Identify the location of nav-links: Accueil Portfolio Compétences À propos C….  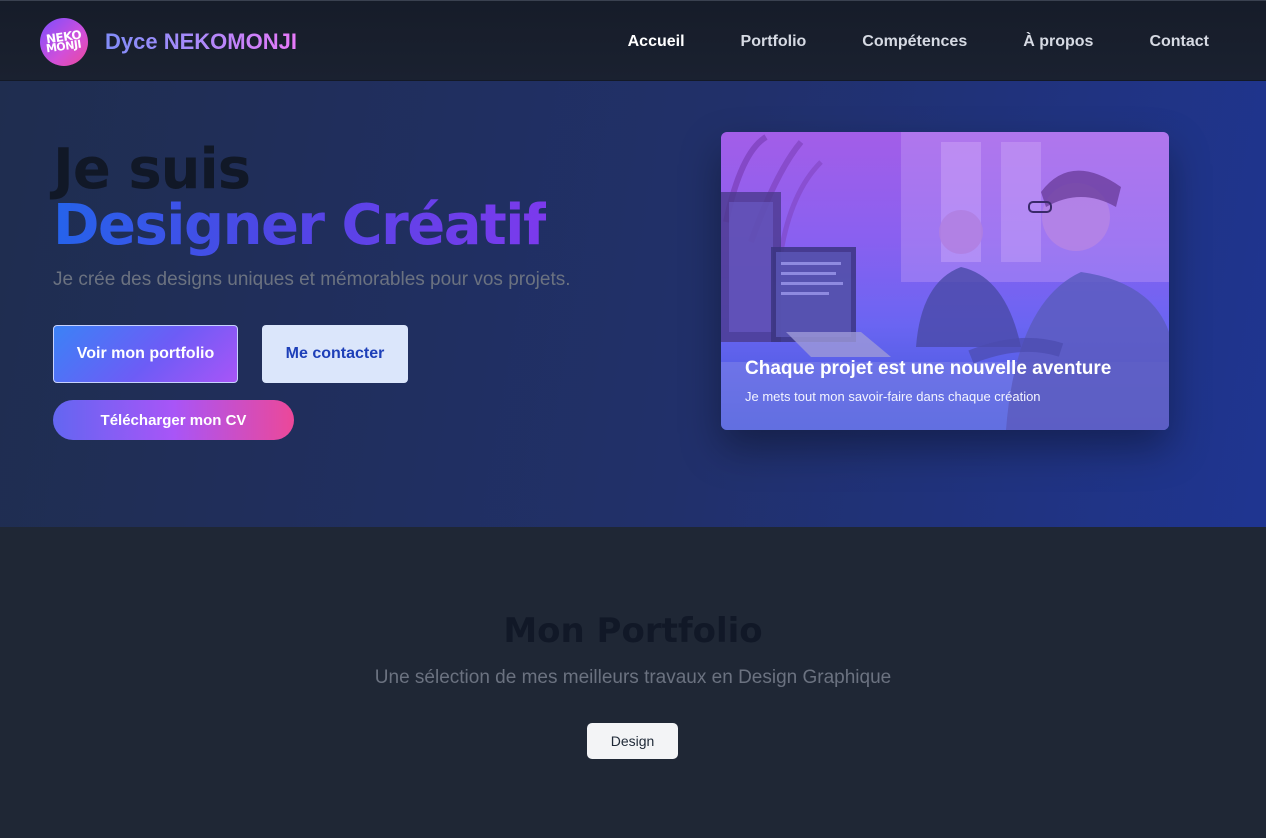
(918, 41).